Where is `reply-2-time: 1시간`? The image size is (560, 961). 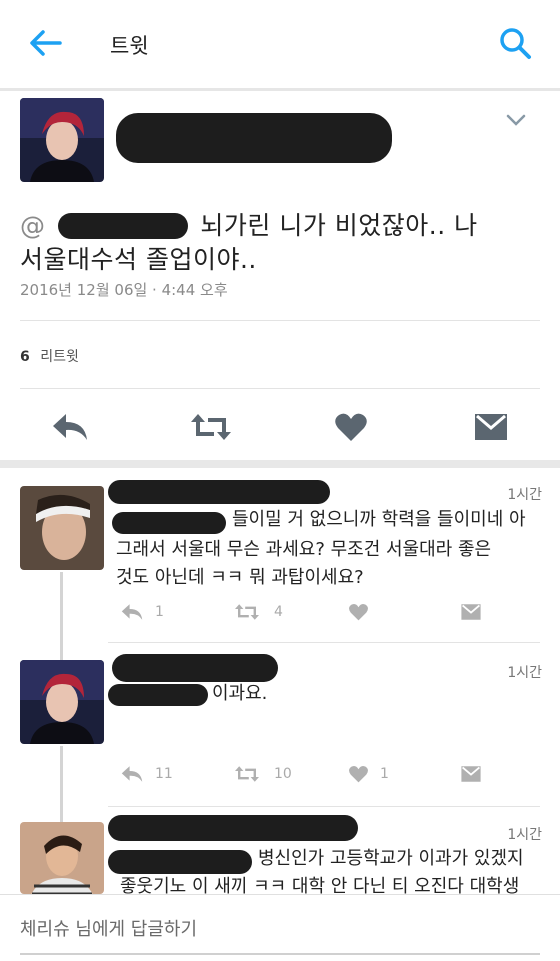 reply-2-time: 1시간 is located at coordinates (524, 673).